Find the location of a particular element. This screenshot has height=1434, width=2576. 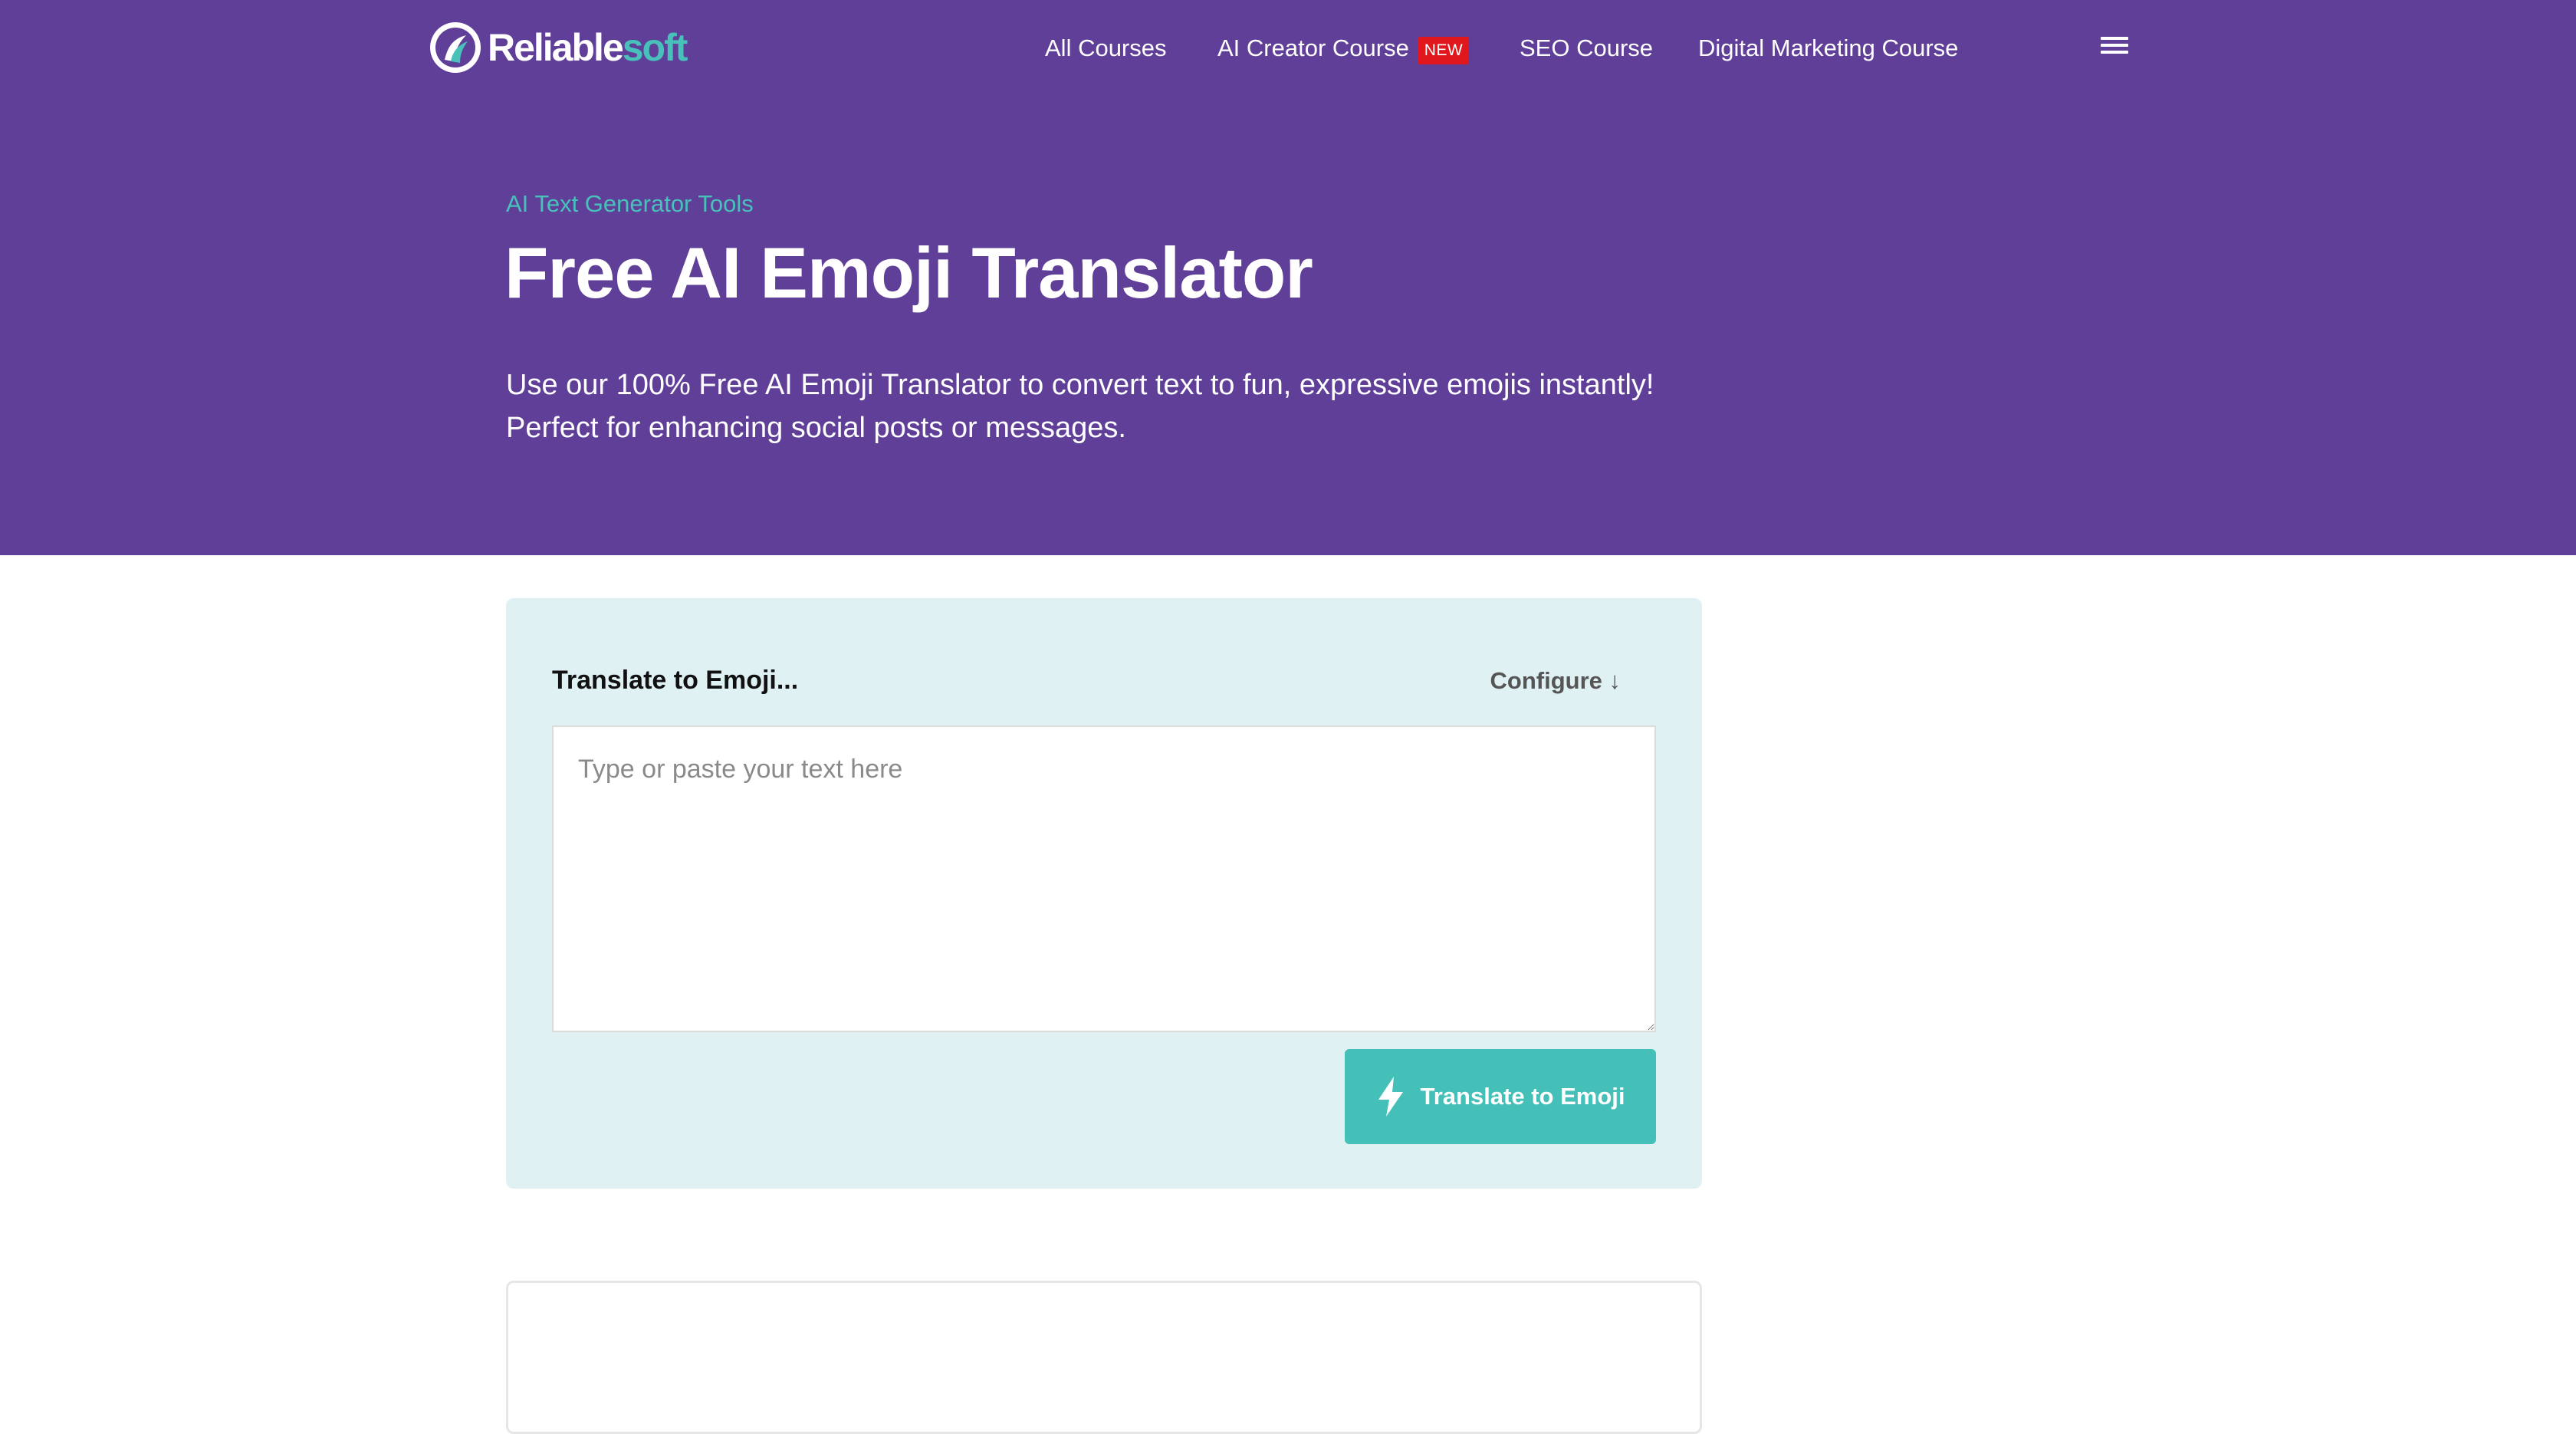

hamburger-menu-icon is located at coordinates (2114, 47).